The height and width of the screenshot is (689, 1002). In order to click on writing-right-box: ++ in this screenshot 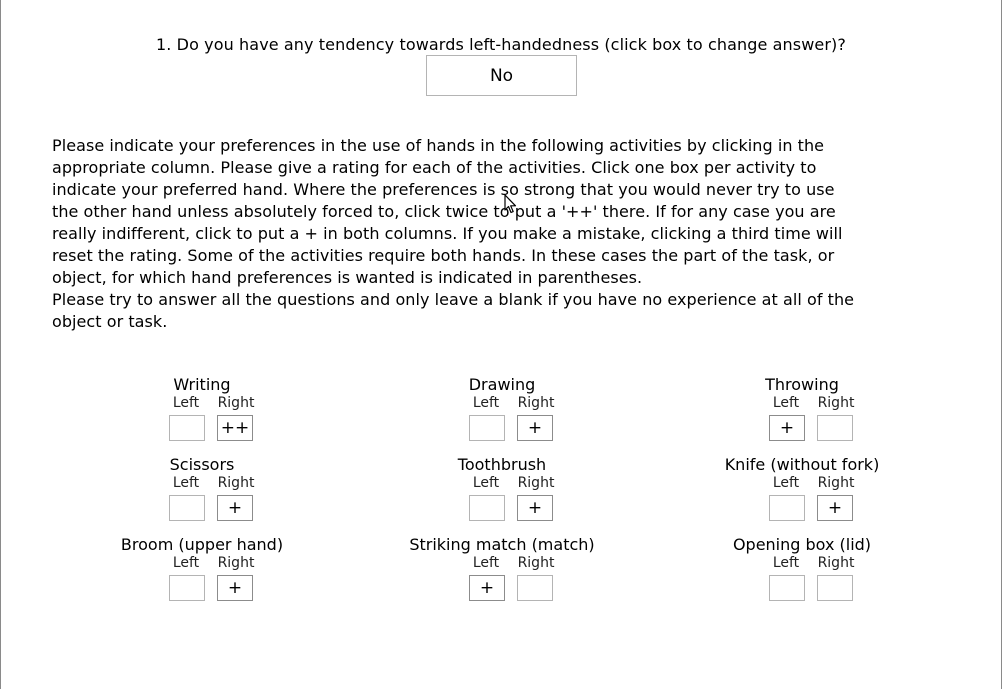, I will do `click(235, 428)`.